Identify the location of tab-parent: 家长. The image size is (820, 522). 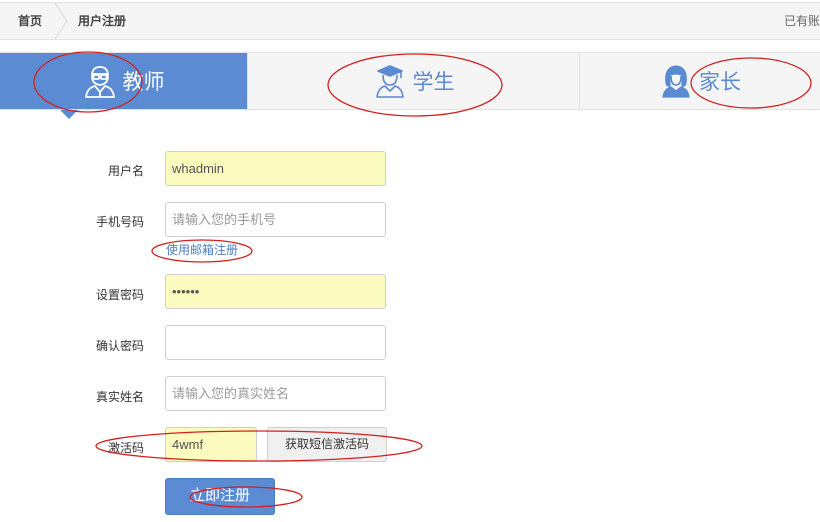
(700, 81).